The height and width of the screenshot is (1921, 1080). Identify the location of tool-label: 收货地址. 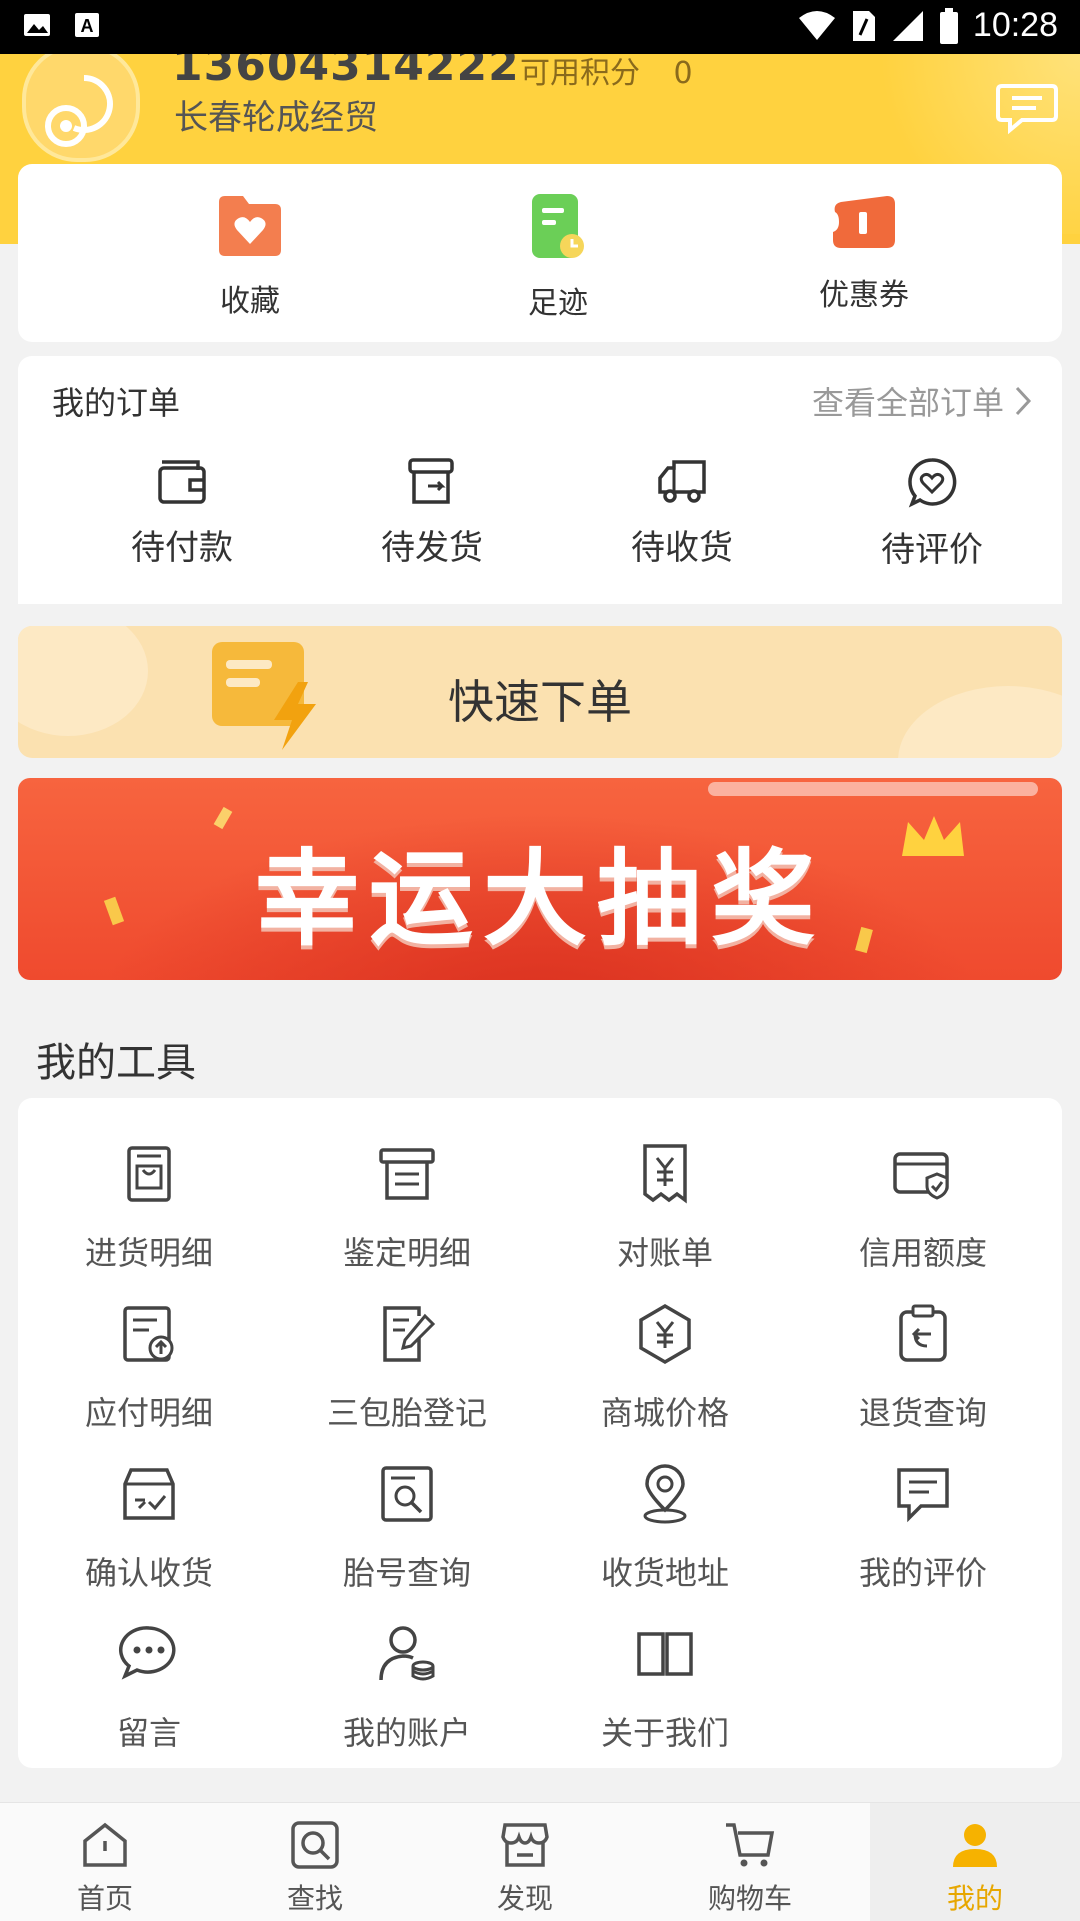
(664, 1573).